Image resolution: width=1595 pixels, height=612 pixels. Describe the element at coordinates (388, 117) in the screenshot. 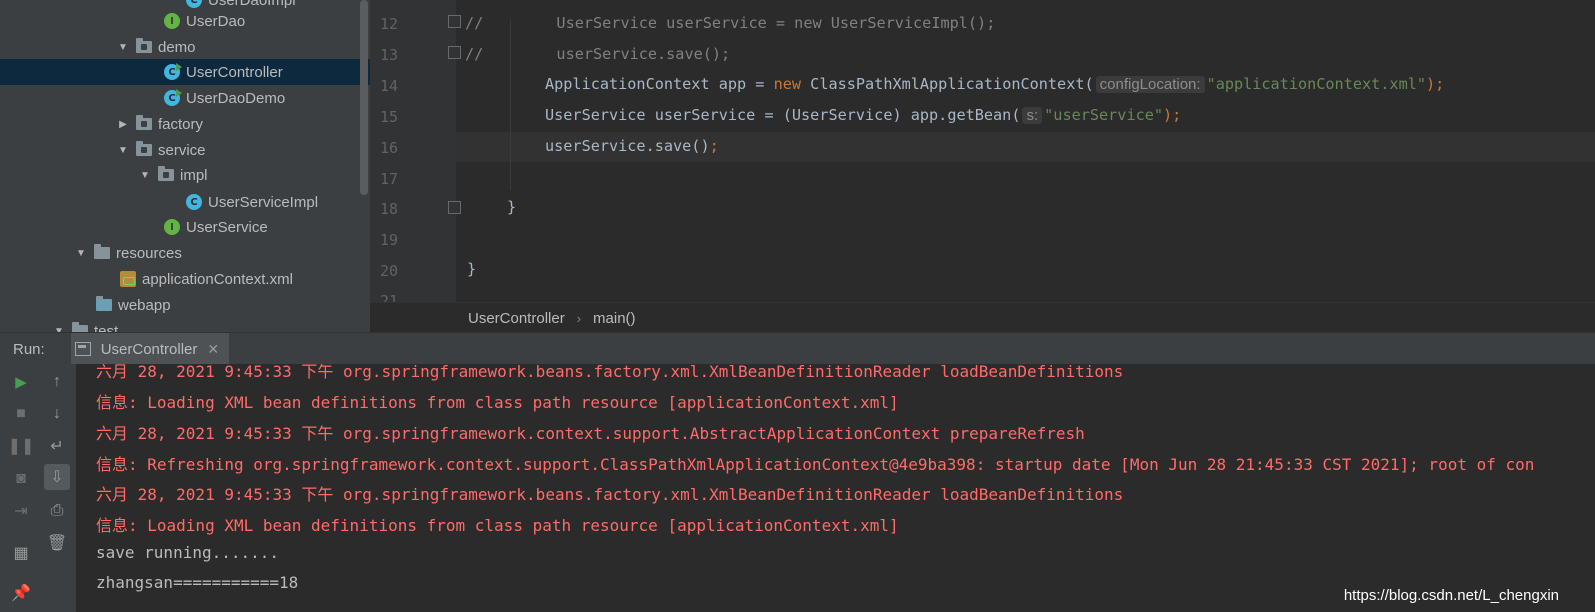

I see `line-number: 15` at that location.